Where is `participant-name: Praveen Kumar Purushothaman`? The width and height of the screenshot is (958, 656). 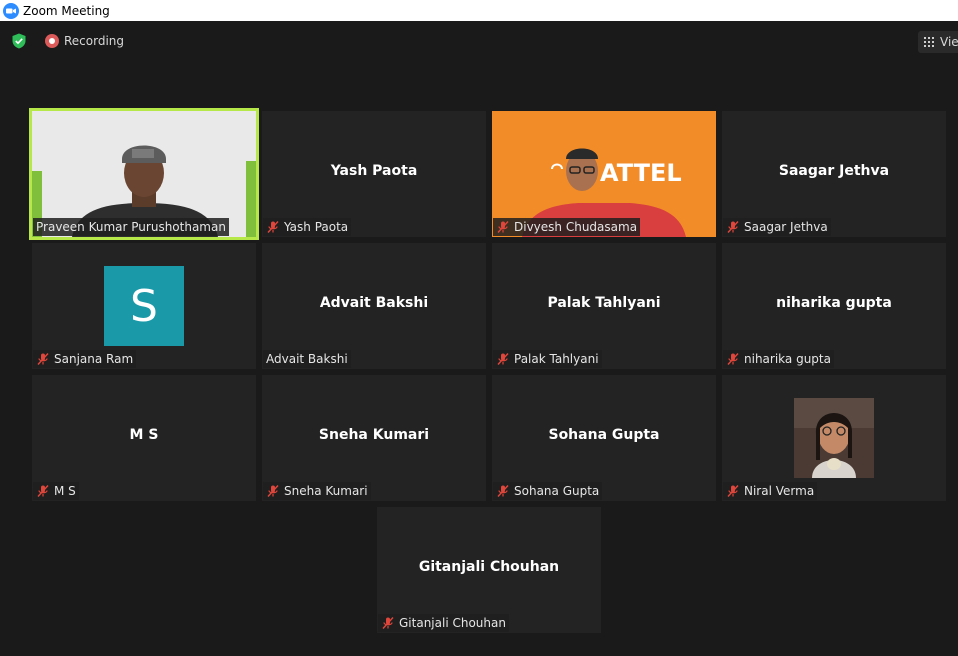
participant-name: Praveen Kumar Purushothaman is located at coordinates (131, 227).